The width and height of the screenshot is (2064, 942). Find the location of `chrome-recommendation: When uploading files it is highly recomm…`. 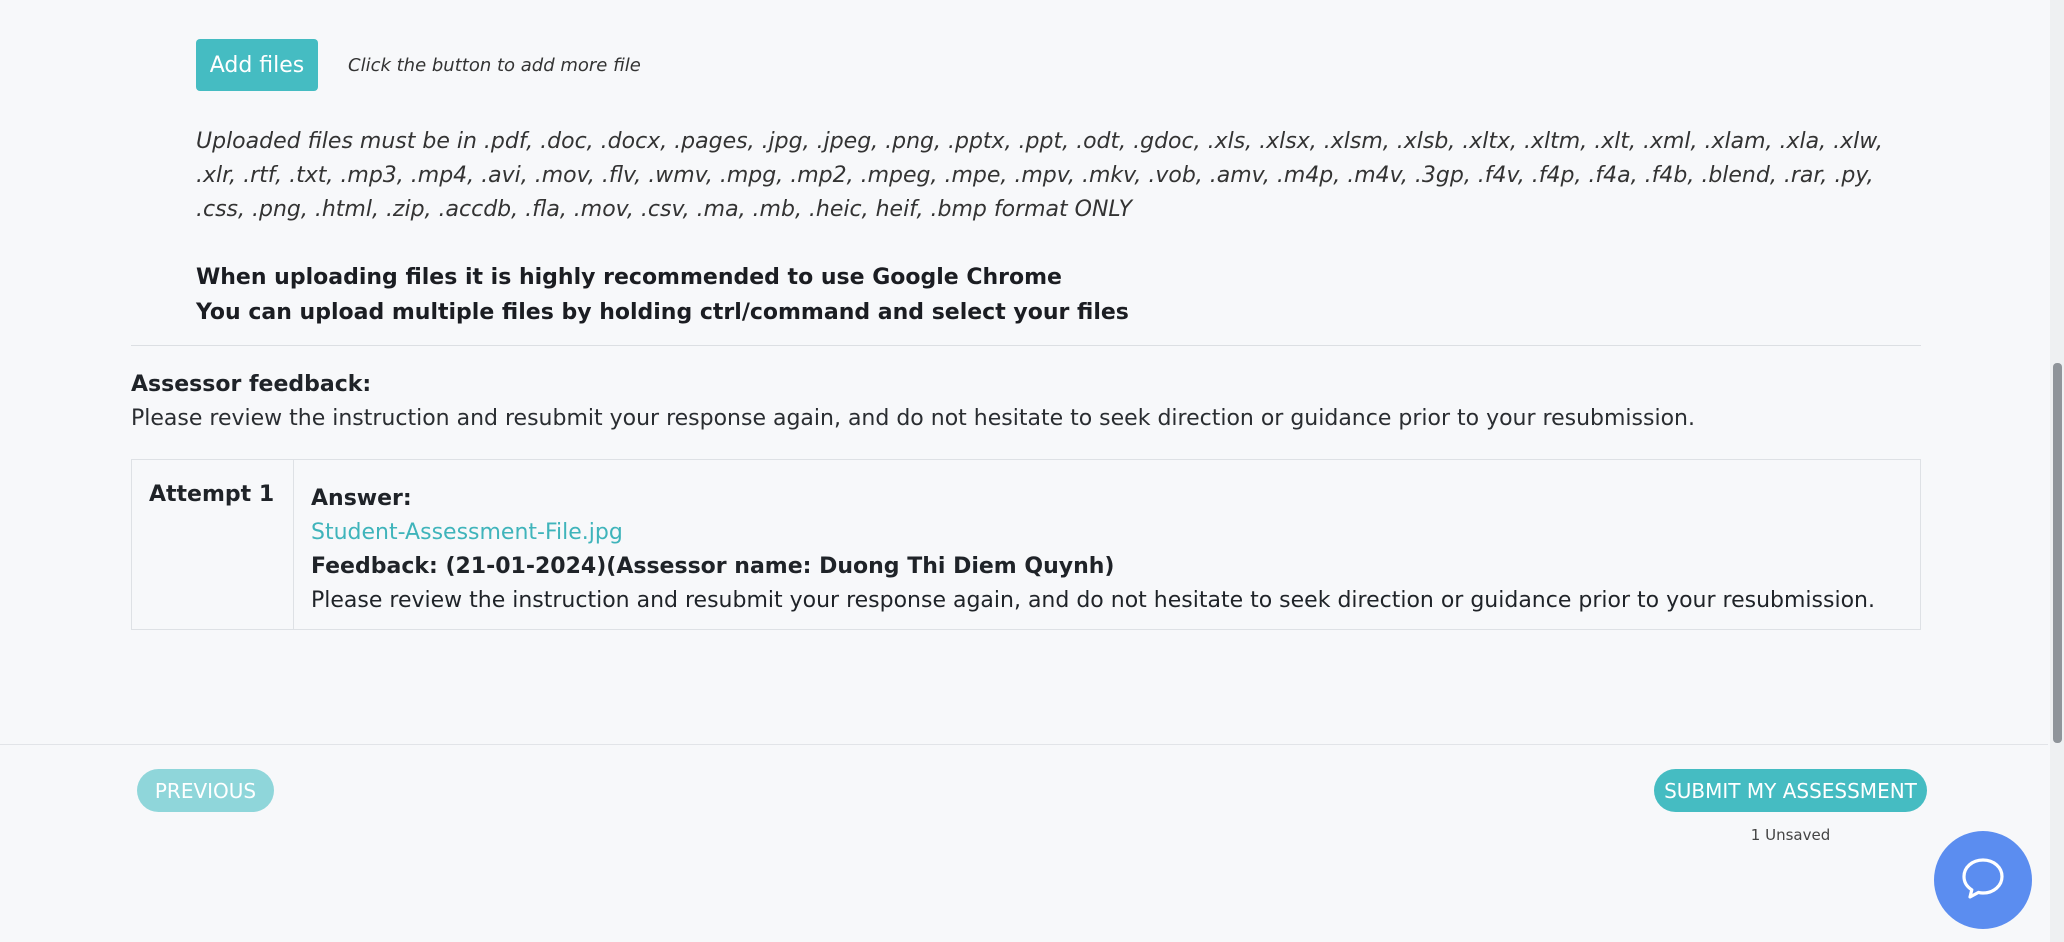

chrome-recommendation: When uploading files it is highly recomm… is located at coordinates (629, 277).